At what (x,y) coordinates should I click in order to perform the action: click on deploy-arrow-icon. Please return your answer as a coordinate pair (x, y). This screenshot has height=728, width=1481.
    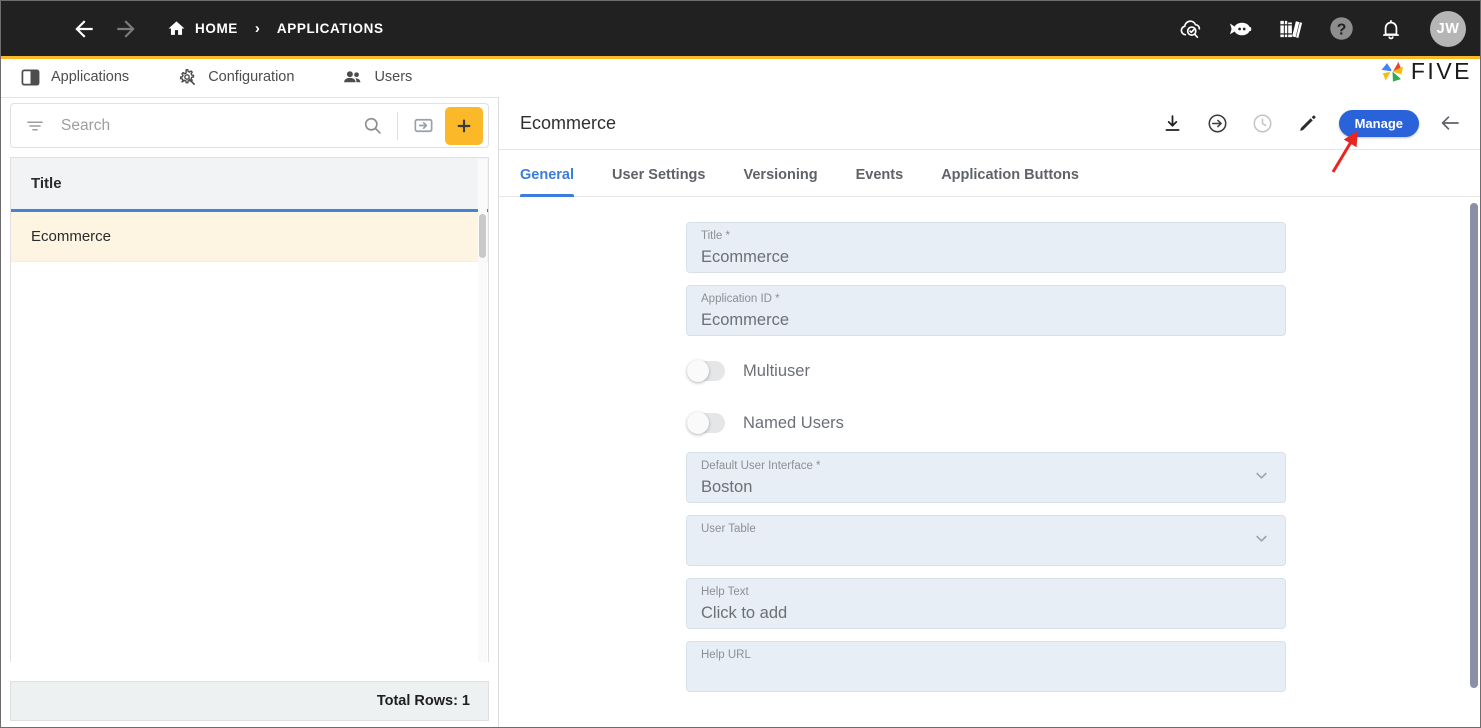
    Looking at the image, I should click on (1218, 123).